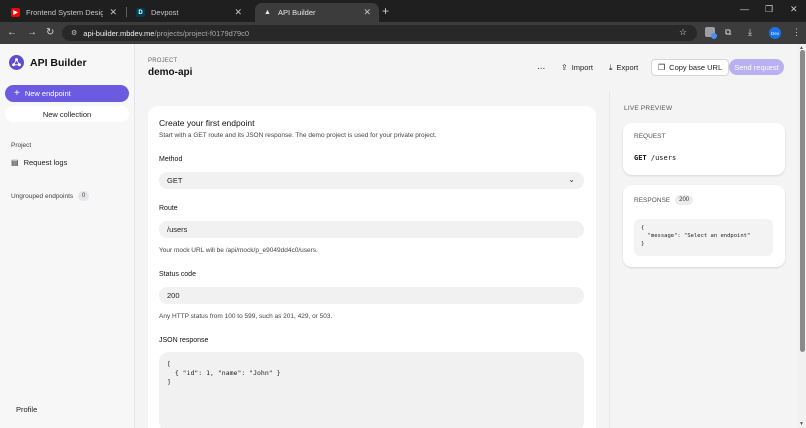 The height and width of the screenshot is (428, 806). What do you see at coordinates (663, 158) in the screenshot?
I see `request-path: /users` at bounding box center [663, 158].